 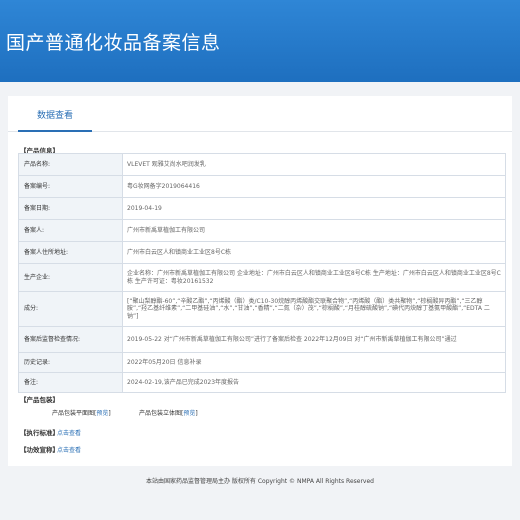 I want to click on table-row: 备案编号: 粤G妆网备字2019064416, so click(x=262, y=186).